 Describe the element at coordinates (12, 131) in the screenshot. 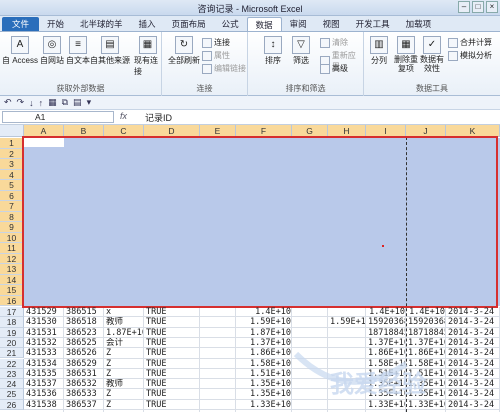

I see `select-all-corner` at that location.